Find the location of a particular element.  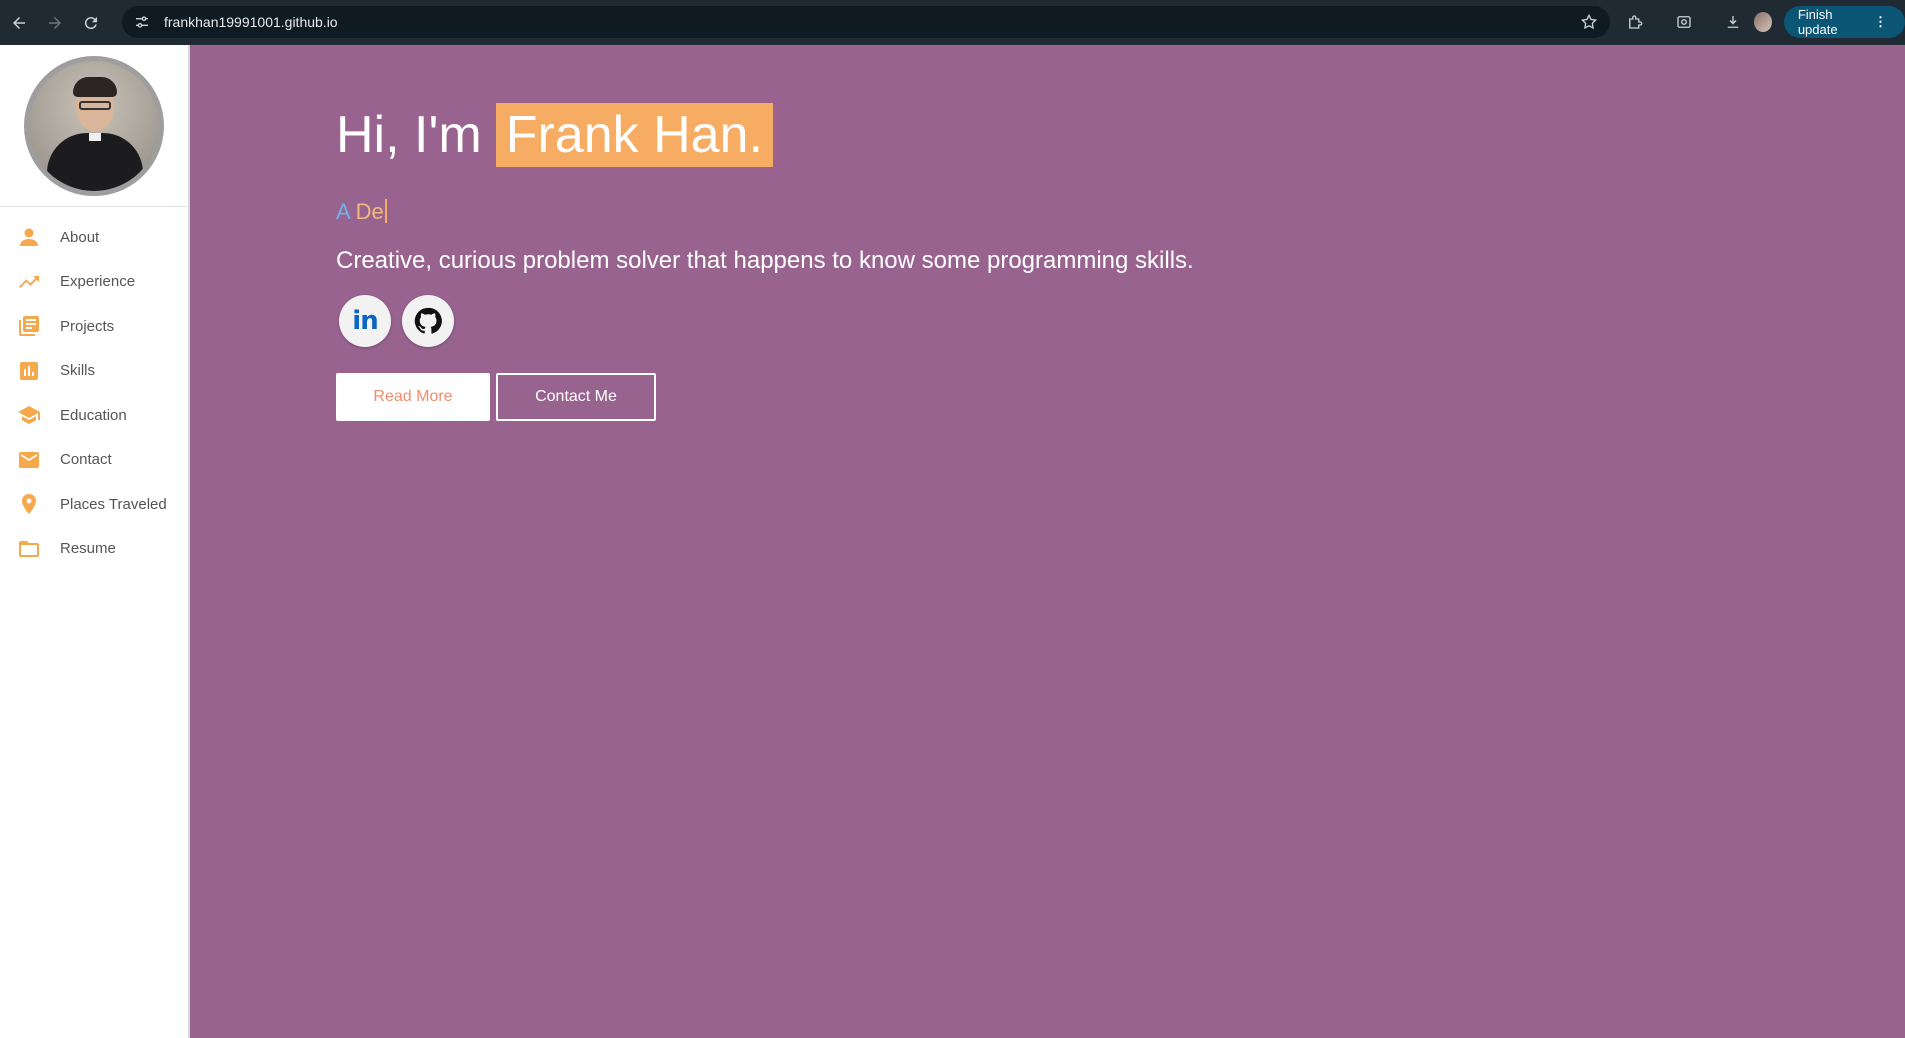

read-more-button: Read More is located at coordinates (413, 397).